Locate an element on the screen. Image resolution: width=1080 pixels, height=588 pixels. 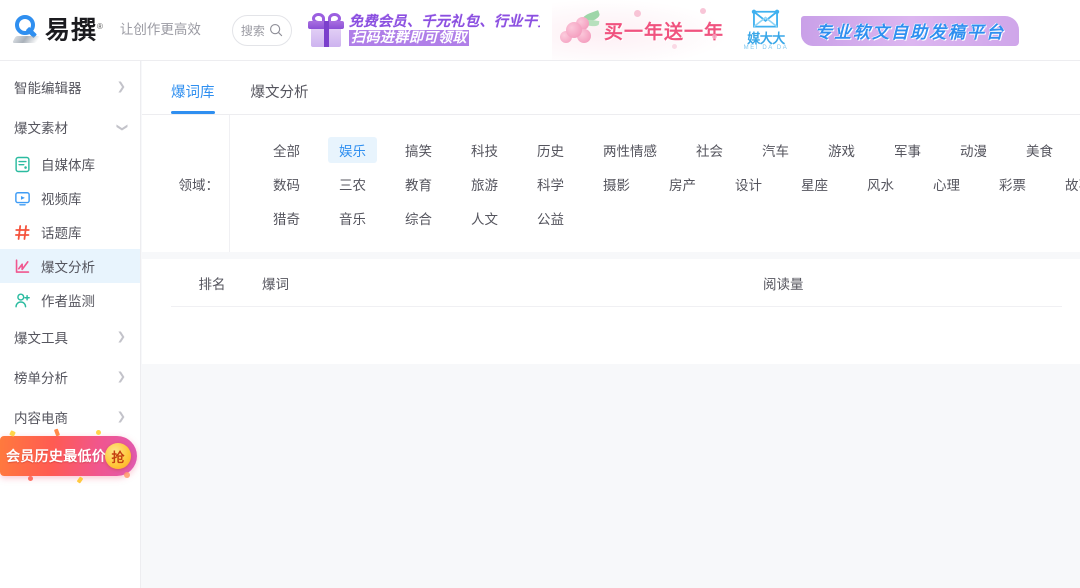
filter-chip-label: 心理 is located at coordinates (946, 185).